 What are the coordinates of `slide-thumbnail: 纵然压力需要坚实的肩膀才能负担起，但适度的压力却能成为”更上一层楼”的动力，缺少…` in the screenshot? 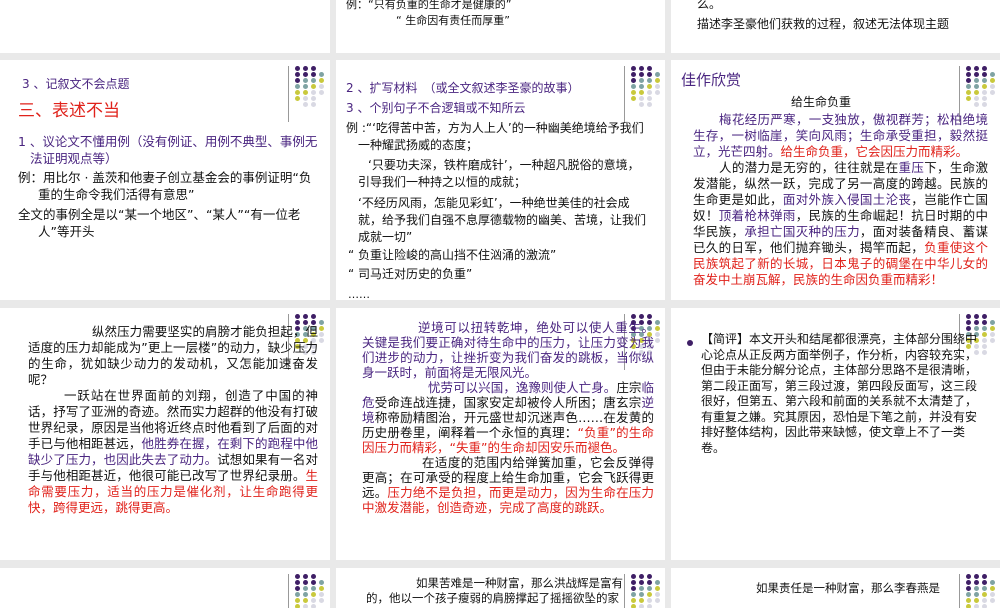 It's located at (165, 434).